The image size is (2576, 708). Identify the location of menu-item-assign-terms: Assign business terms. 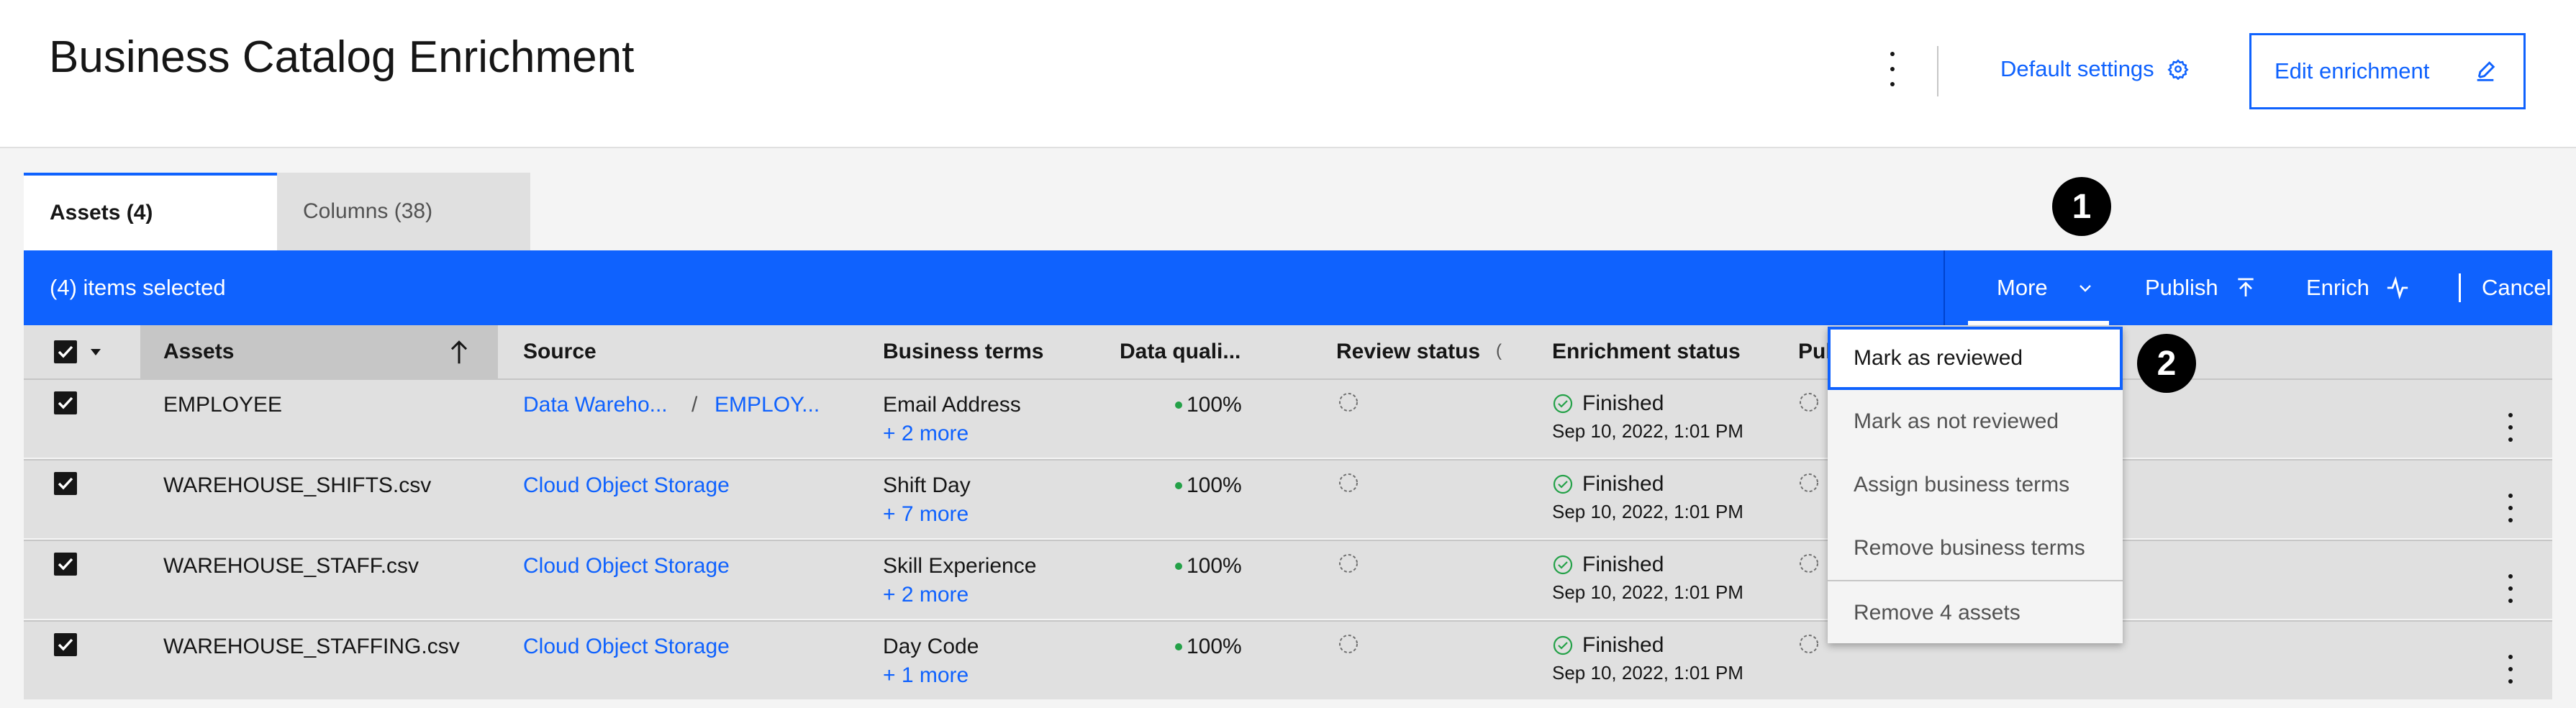
(1975, 485).